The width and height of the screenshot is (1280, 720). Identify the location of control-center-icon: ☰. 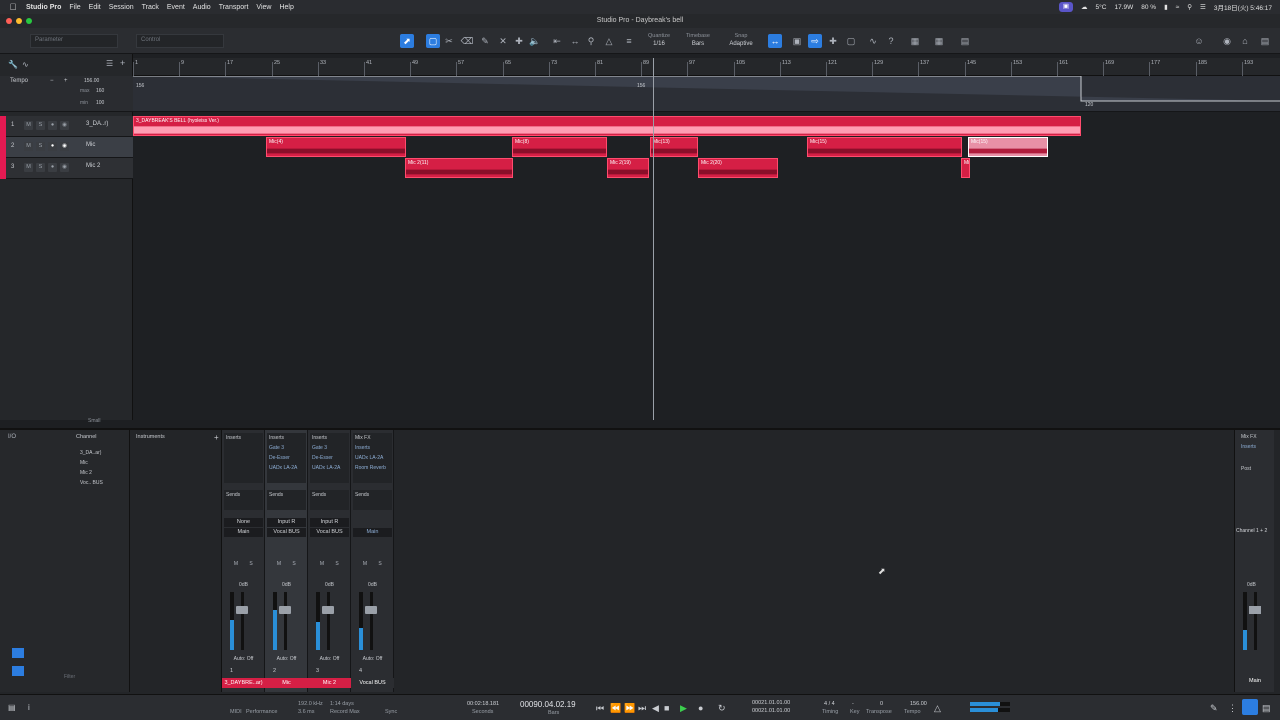
(1203, 7).